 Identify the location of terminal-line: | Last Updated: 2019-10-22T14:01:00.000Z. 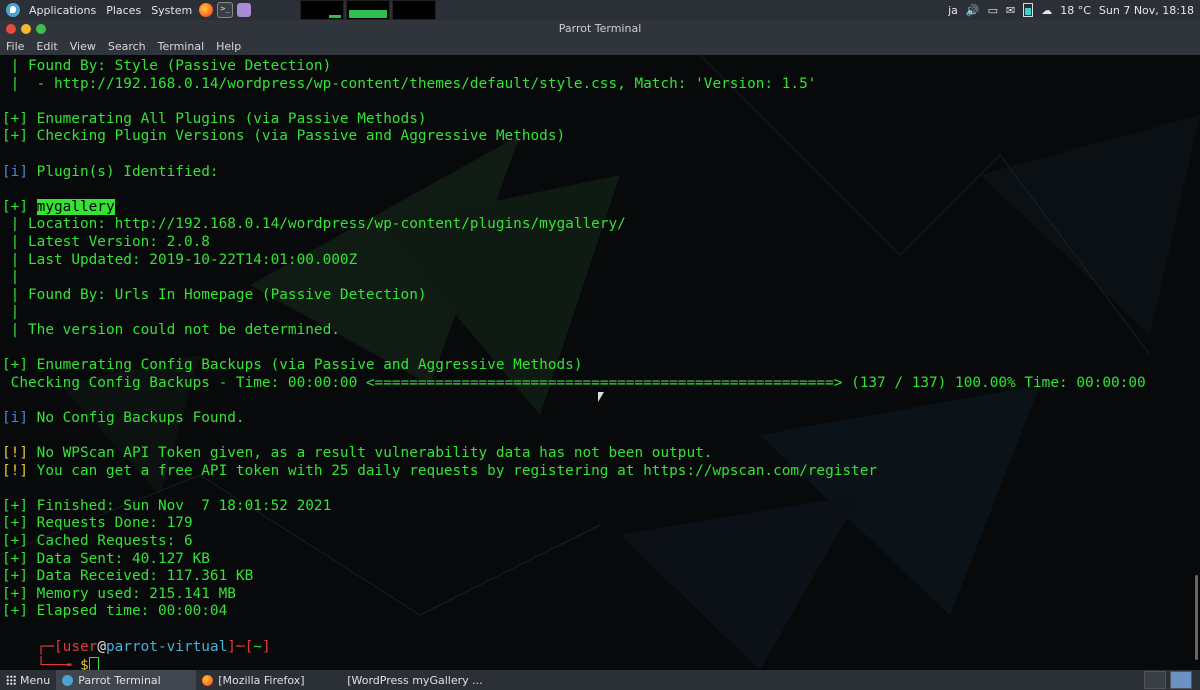
(600, 261).